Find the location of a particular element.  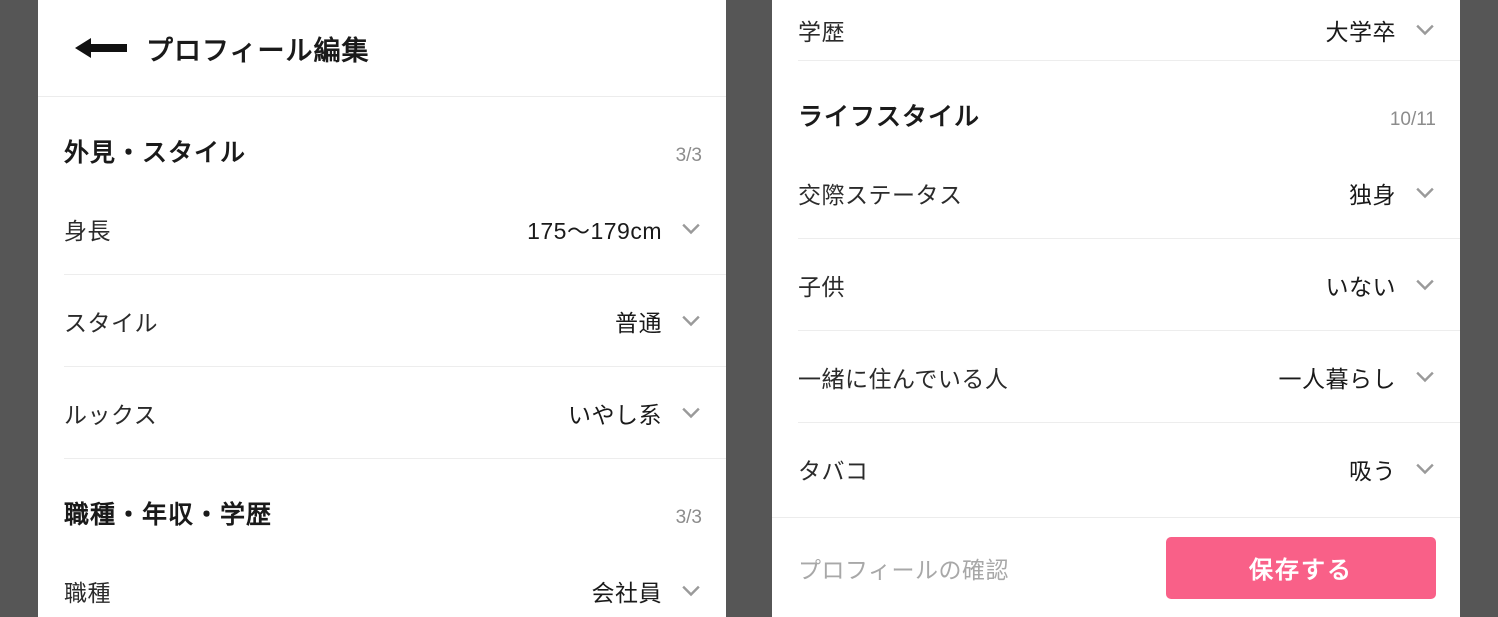

section-header-lifestyle: ライフスタイル 10/11 is located at coordinates (1116, 115).